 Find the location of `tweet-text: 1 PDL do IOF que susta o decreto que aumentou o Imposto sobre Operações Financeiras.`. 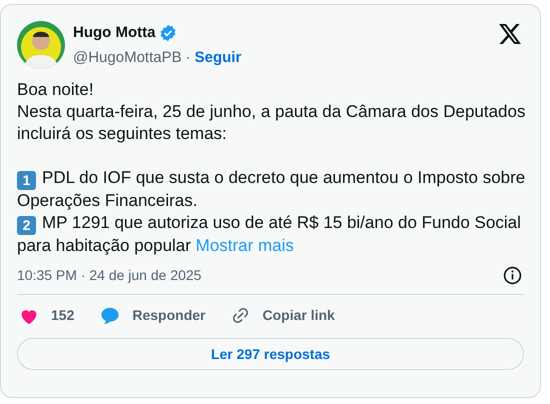

tweet-text: 1 PDL do IOF que susta o decreto que aumentou o Imposto sobre Operações Financeiras. is located at coordinates (271, 189).